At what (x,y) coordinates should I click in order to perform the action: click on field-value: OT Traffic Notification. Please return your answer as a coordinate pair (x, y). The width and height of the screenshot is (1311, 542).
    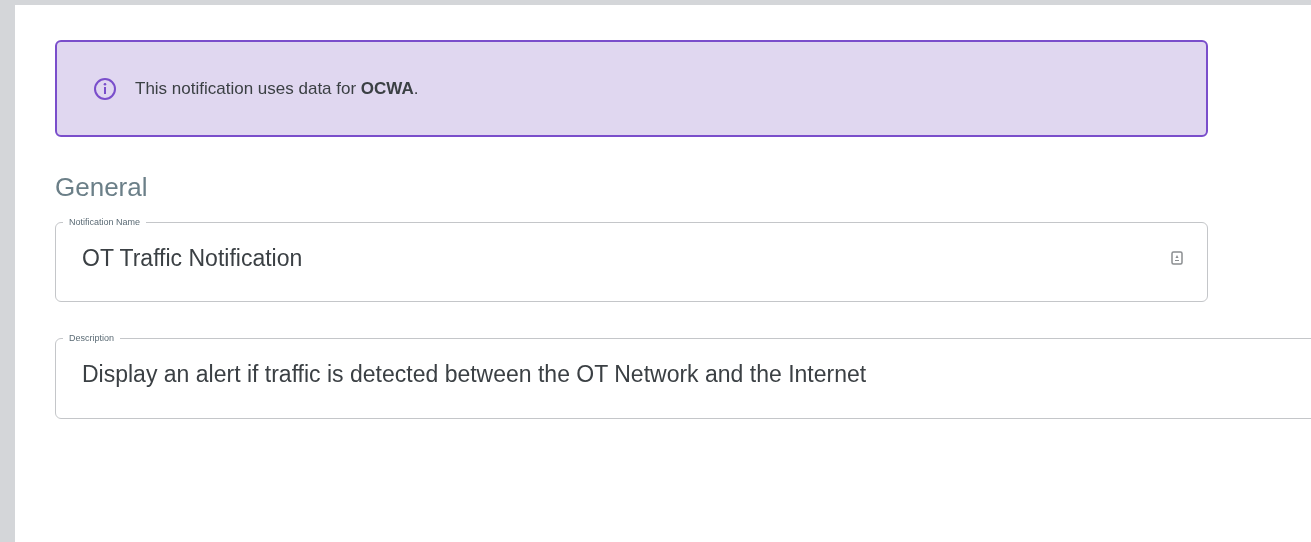
    Looking at the image, I should click on (626, 257).